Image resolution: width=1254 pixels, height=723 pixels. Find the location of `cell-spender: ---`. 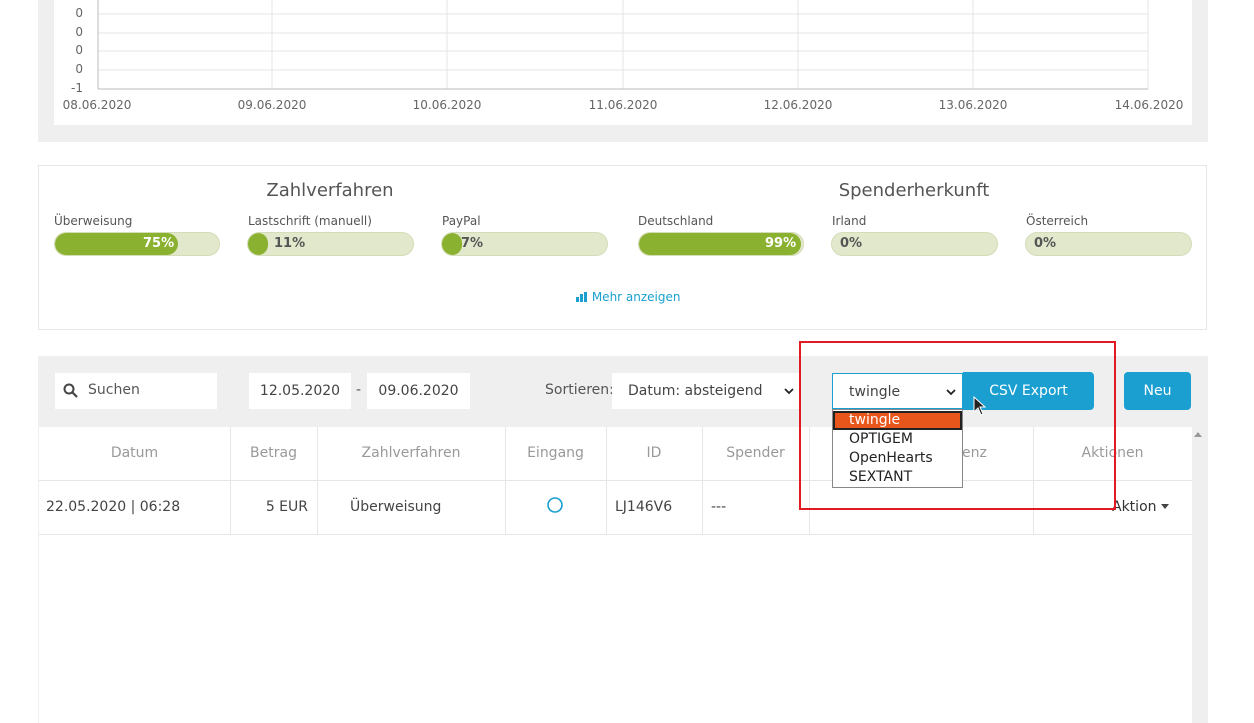

cell-spender: --- is located at coordinates (719, 507).